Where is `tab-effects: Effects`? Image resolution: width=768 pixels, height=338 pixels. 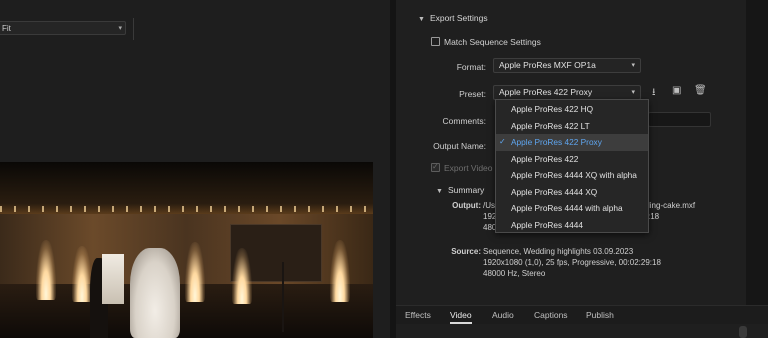 tab-effects: Effects is located at coordinates (418, 315).